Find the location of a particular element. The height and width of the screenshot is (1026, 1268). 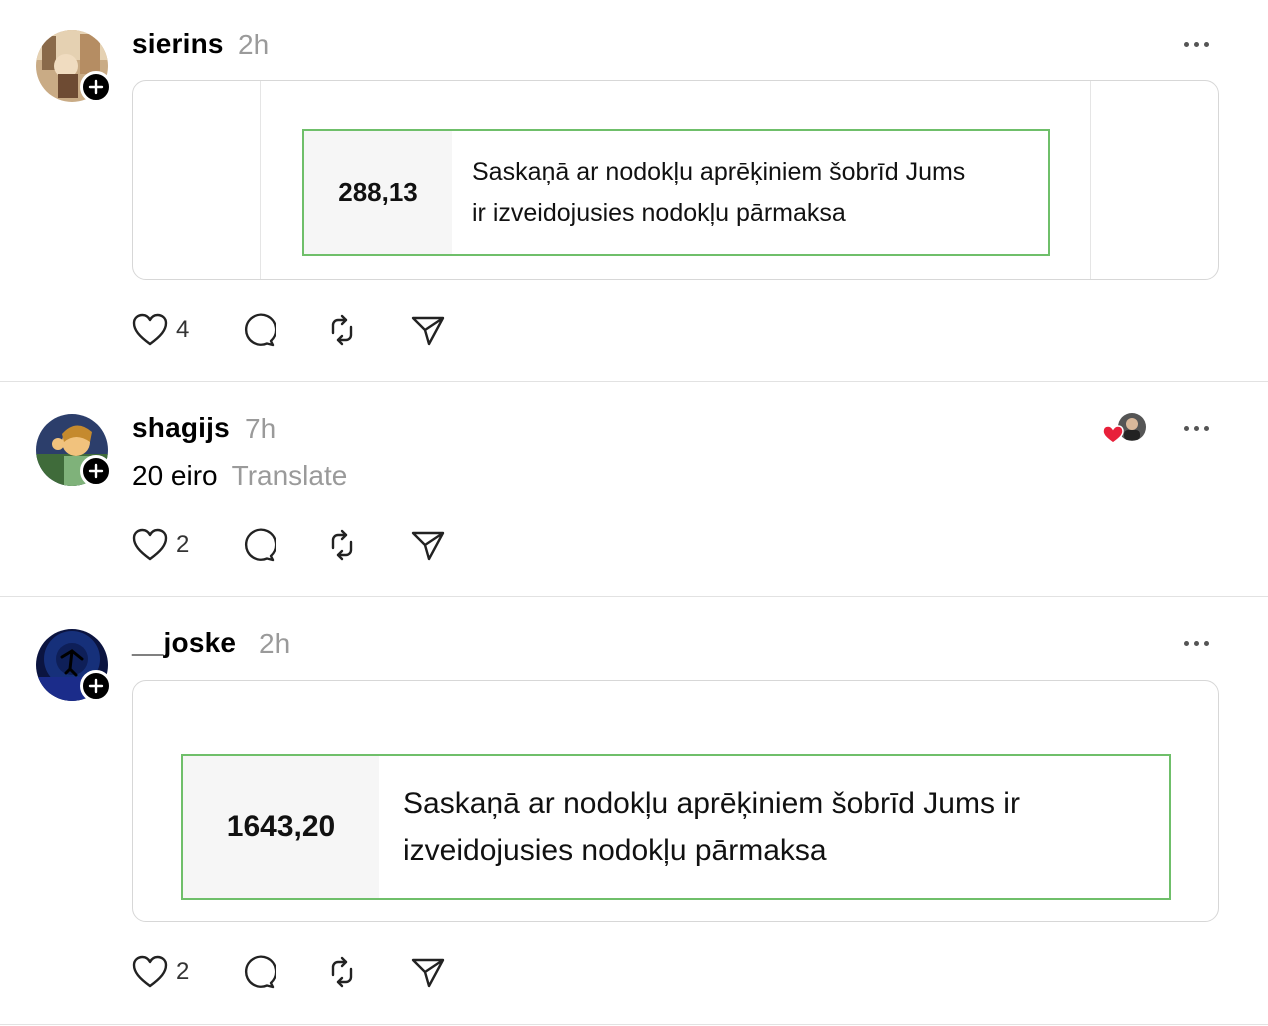

like-count: 4 is located at coordinates (183, 329).